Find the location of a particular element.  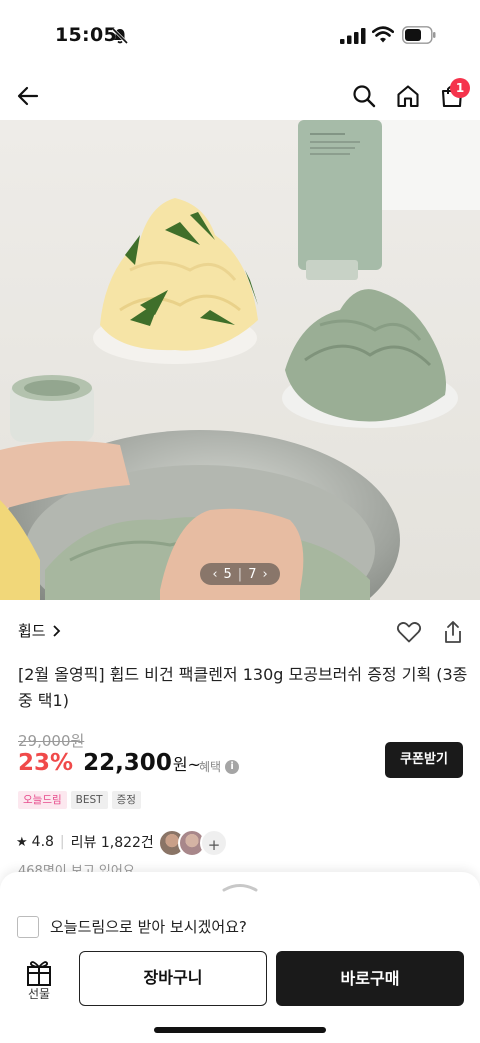

brand-link: 휩드 is located at coordinates (40, 630).